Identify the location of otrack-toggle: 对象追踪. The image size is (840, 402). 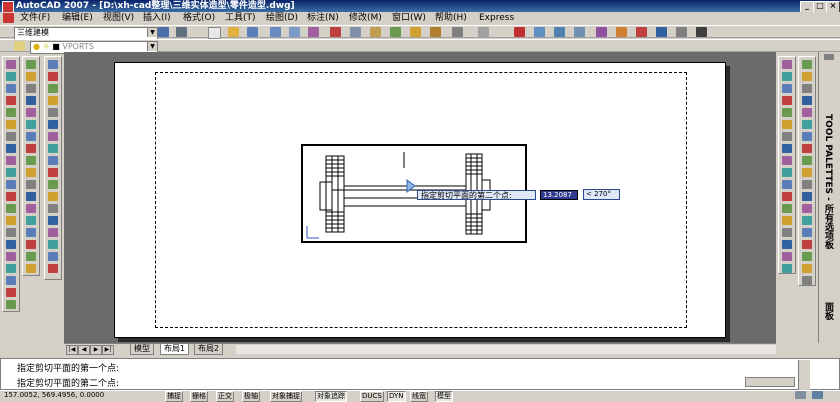
(331, 396).